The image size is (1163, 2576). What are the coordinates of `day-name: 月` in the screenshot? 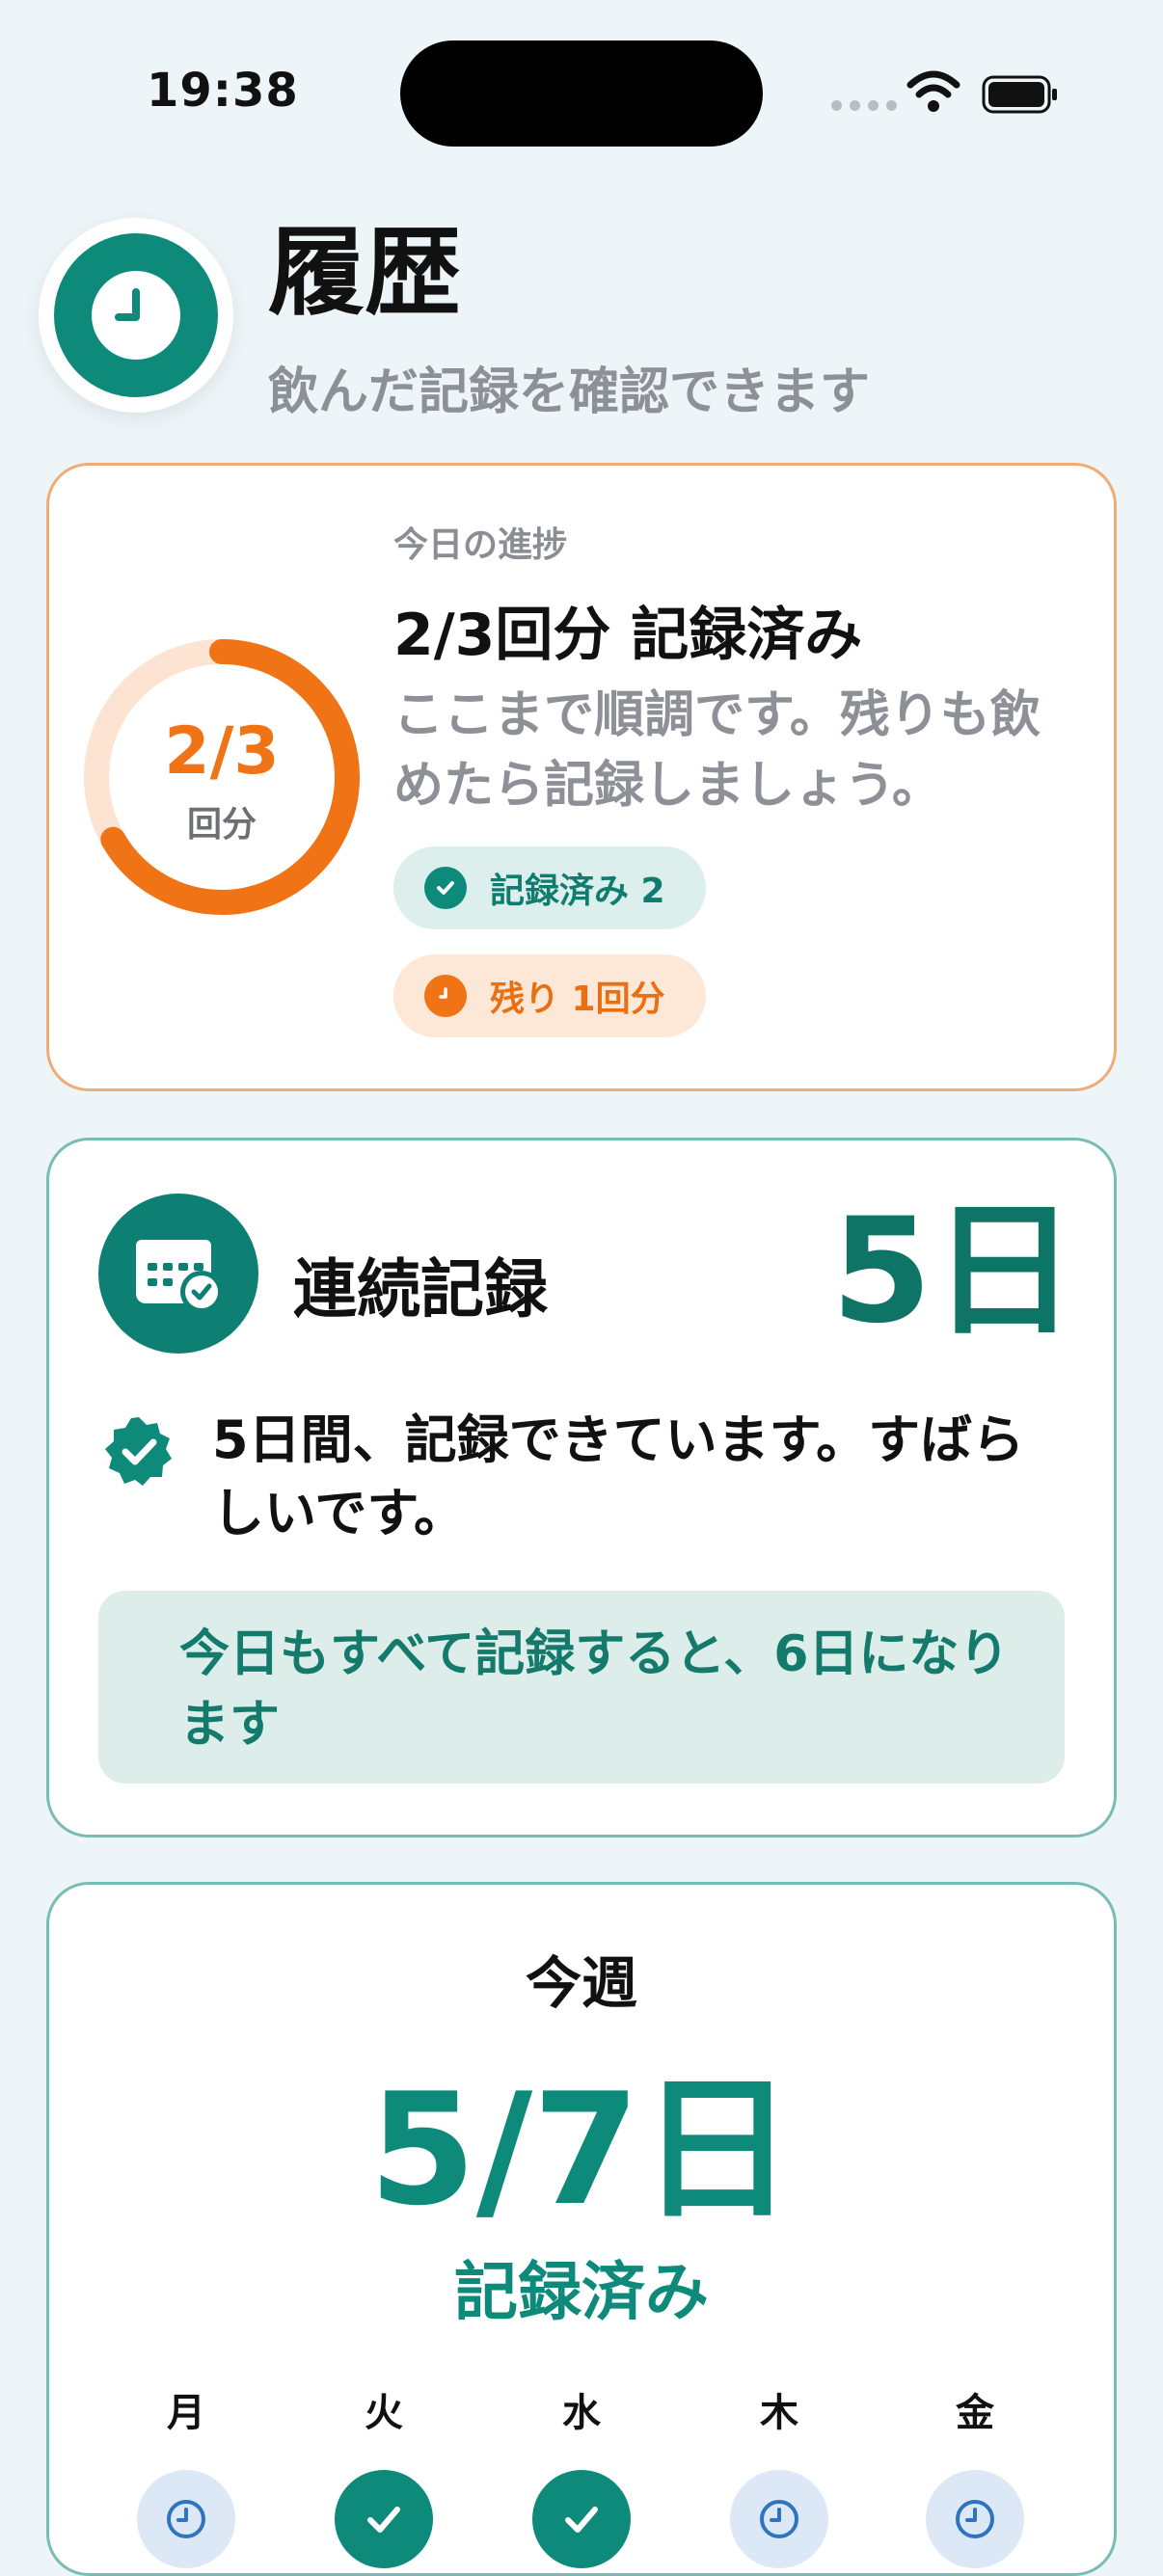 It's located at (186, 2413).